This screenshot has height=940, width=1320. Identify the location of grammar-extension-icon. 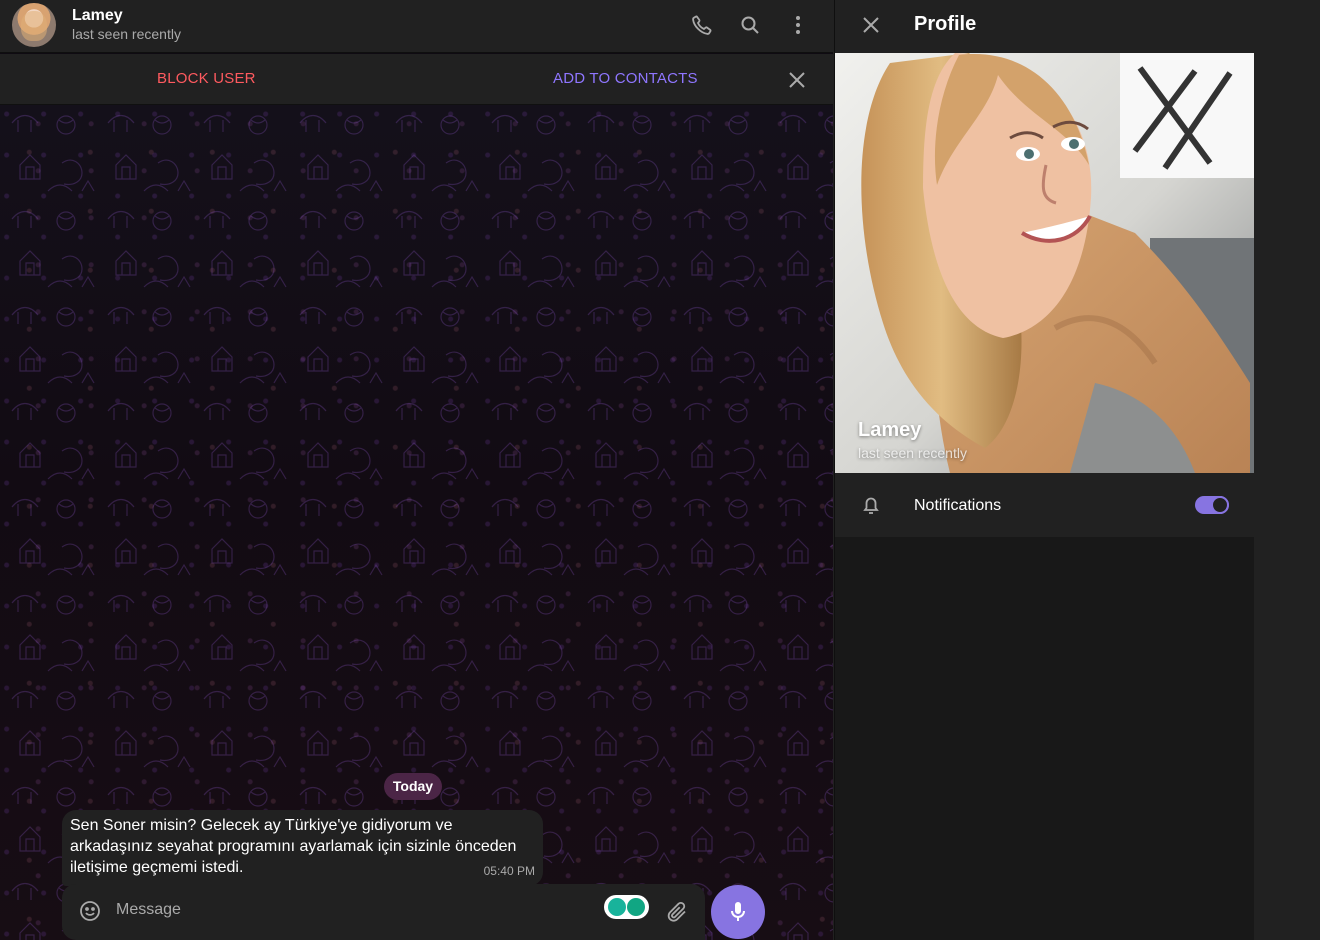
(626, 907).